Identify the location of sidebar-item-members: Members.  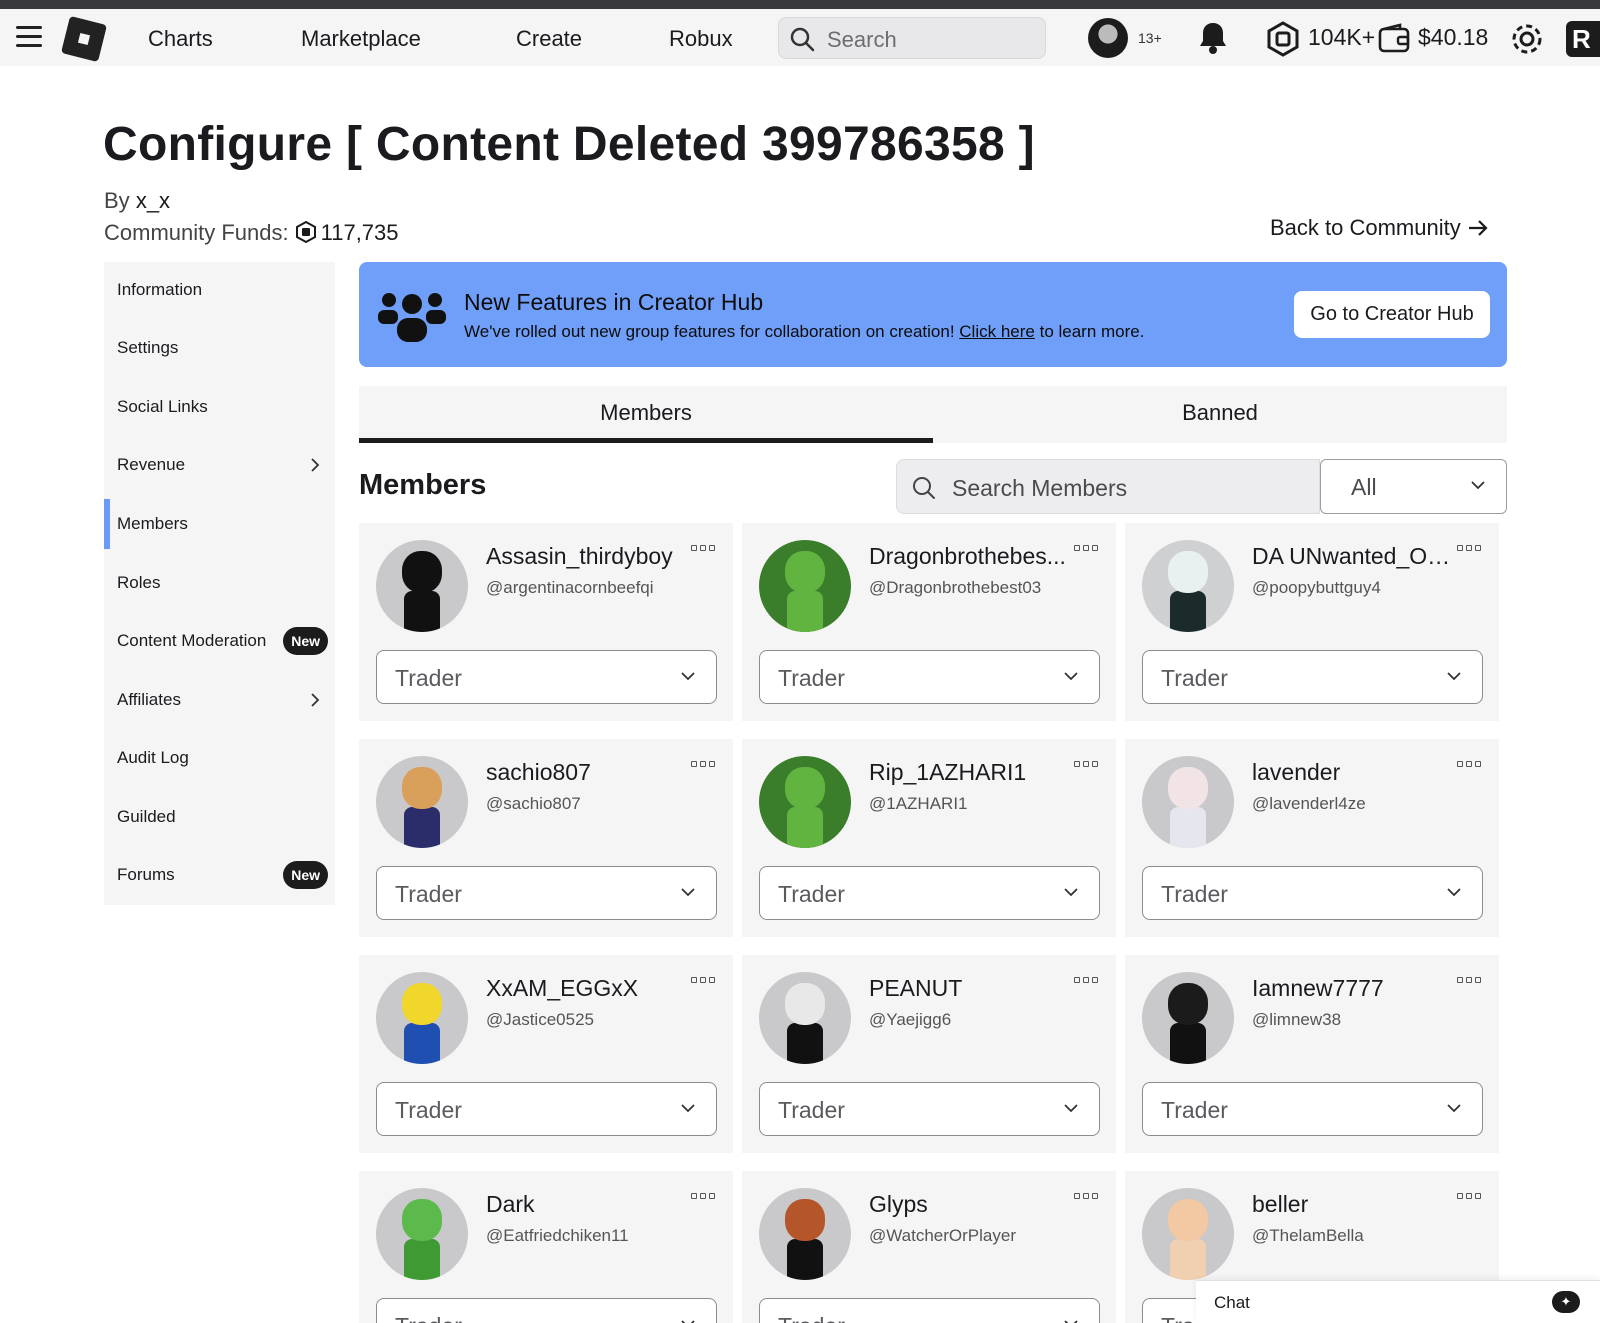
(219, 524).